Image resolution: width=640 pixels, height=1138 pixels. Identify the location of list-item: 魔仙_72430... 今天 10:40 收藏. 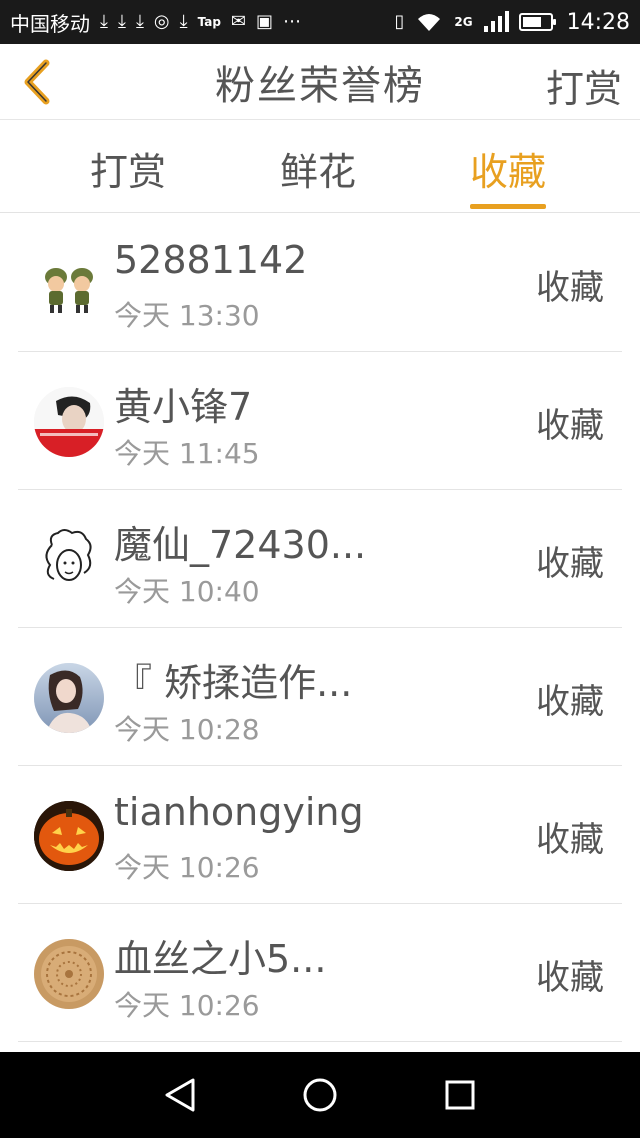
(320, 559).